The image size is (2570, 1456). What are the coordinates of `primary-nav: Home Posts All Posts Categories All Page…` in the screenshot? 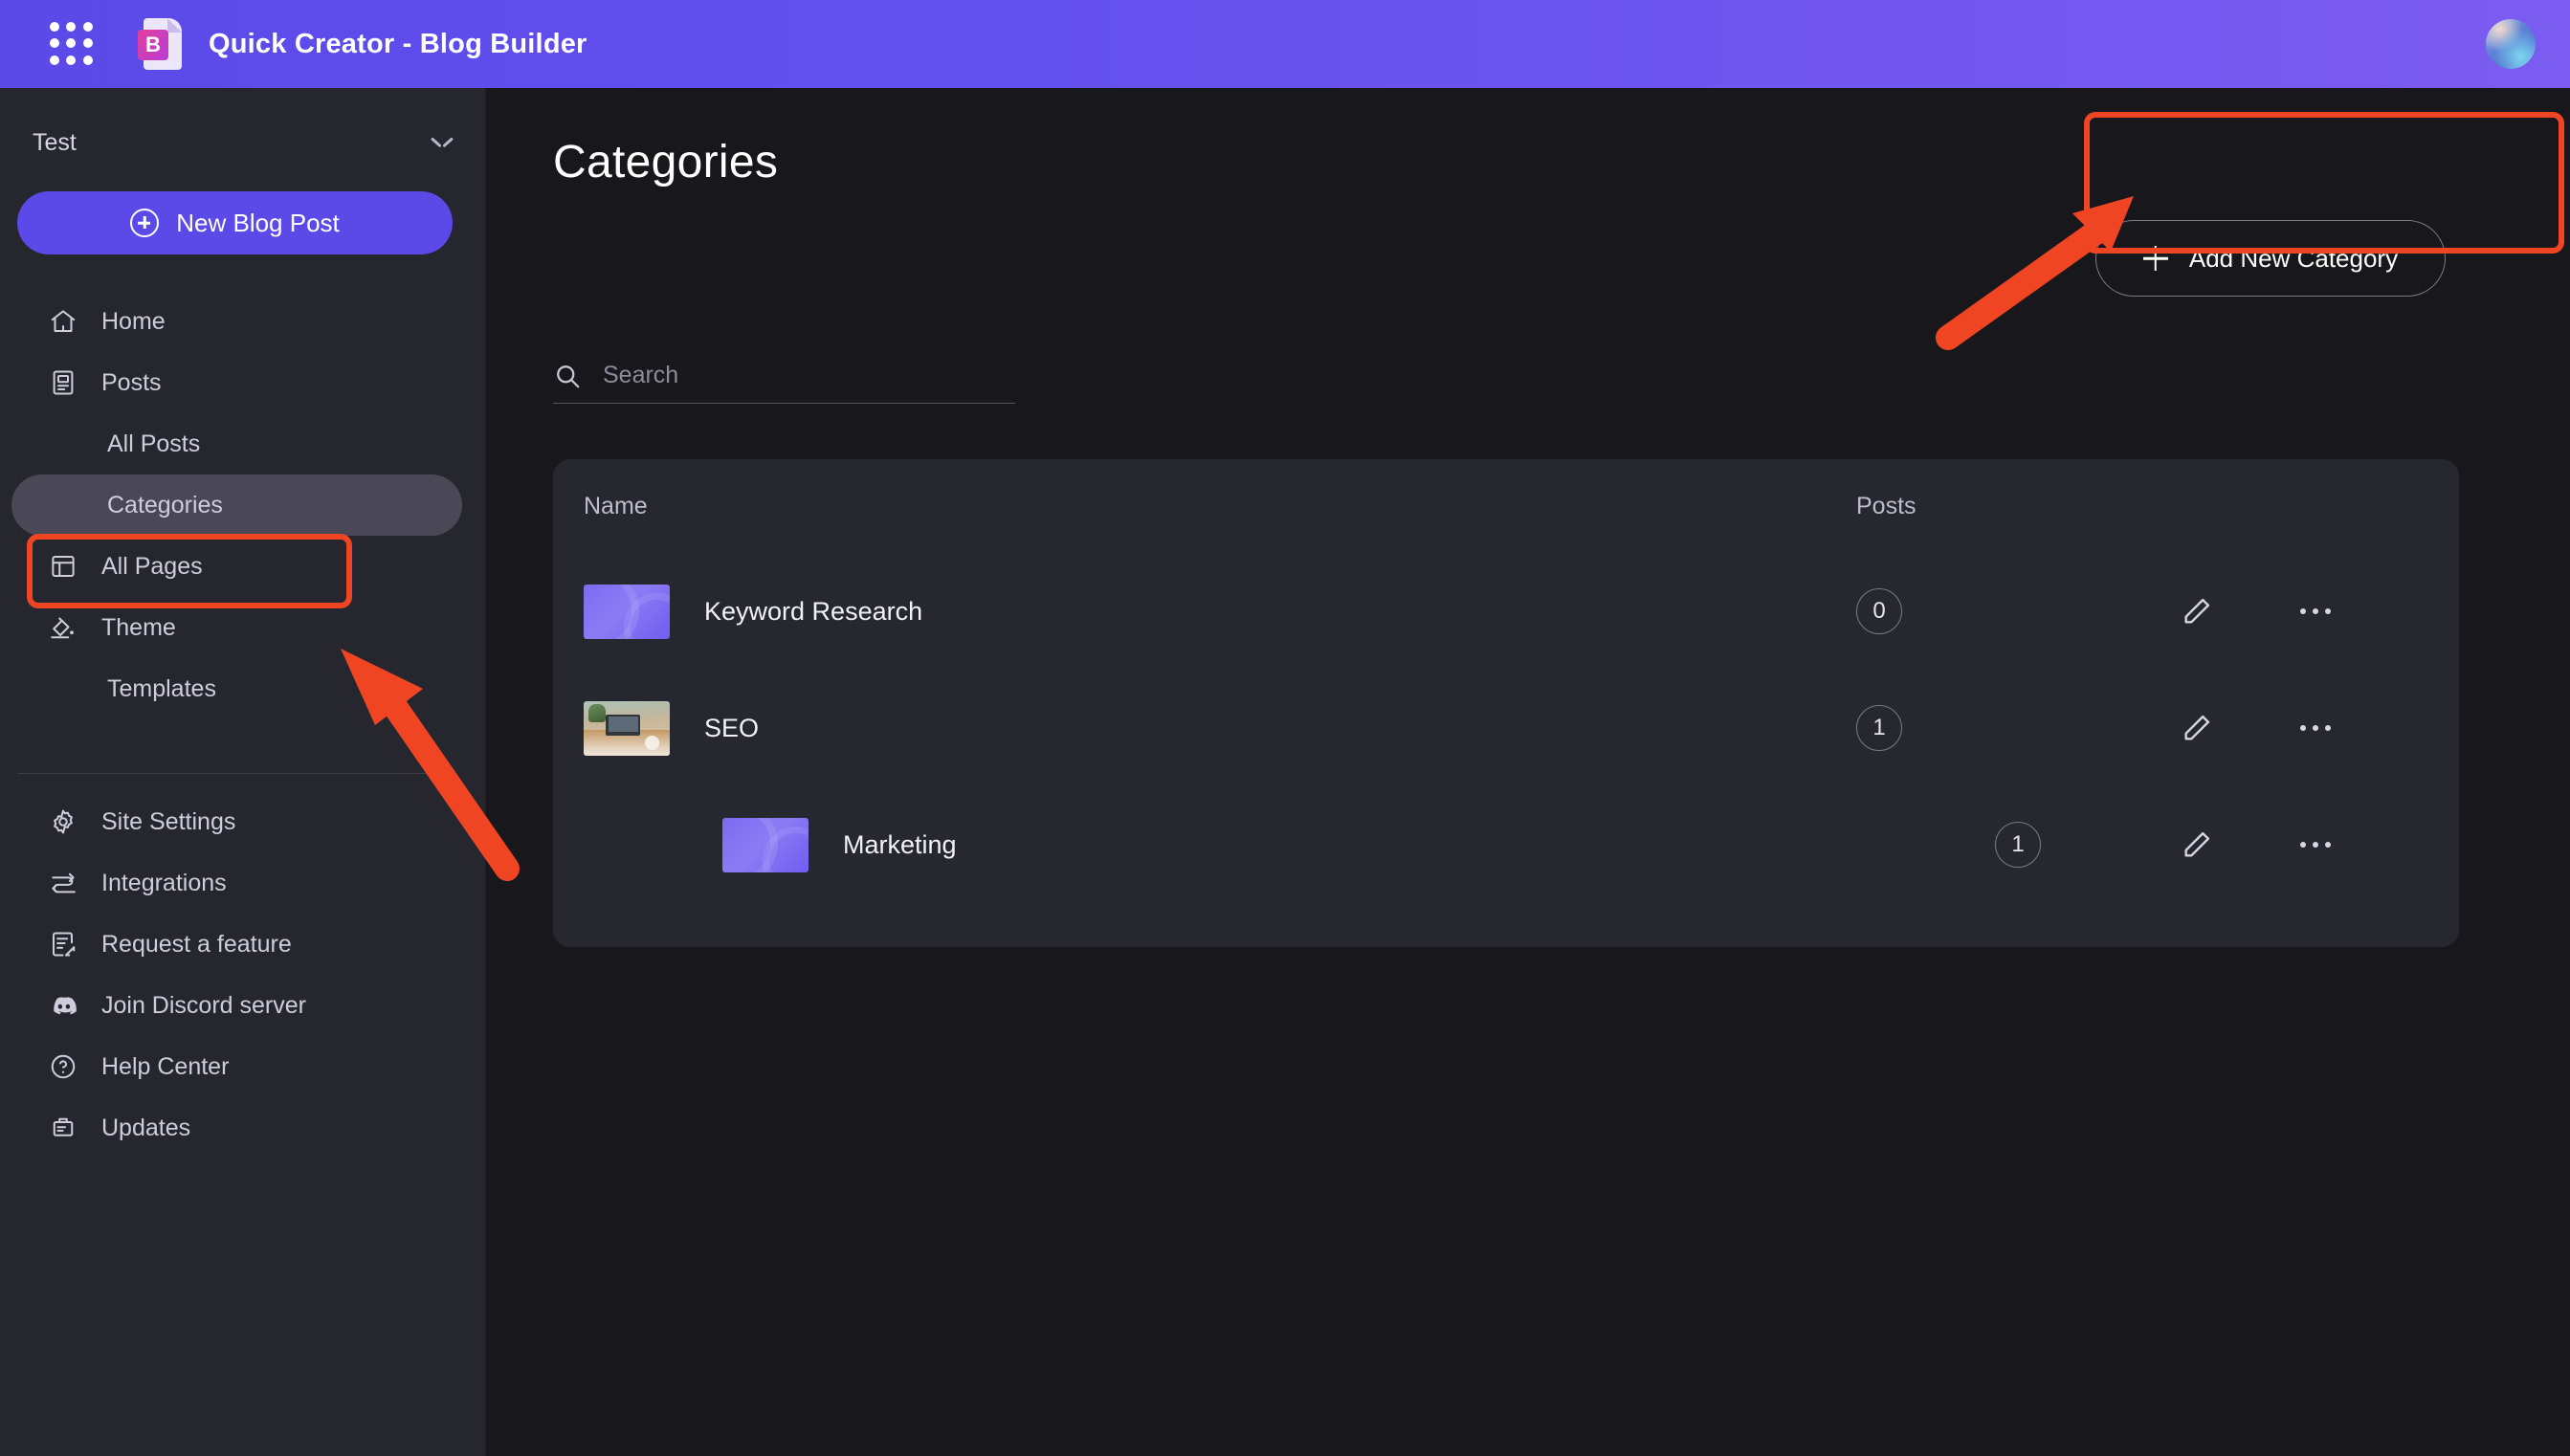 It's located at (242, 505).